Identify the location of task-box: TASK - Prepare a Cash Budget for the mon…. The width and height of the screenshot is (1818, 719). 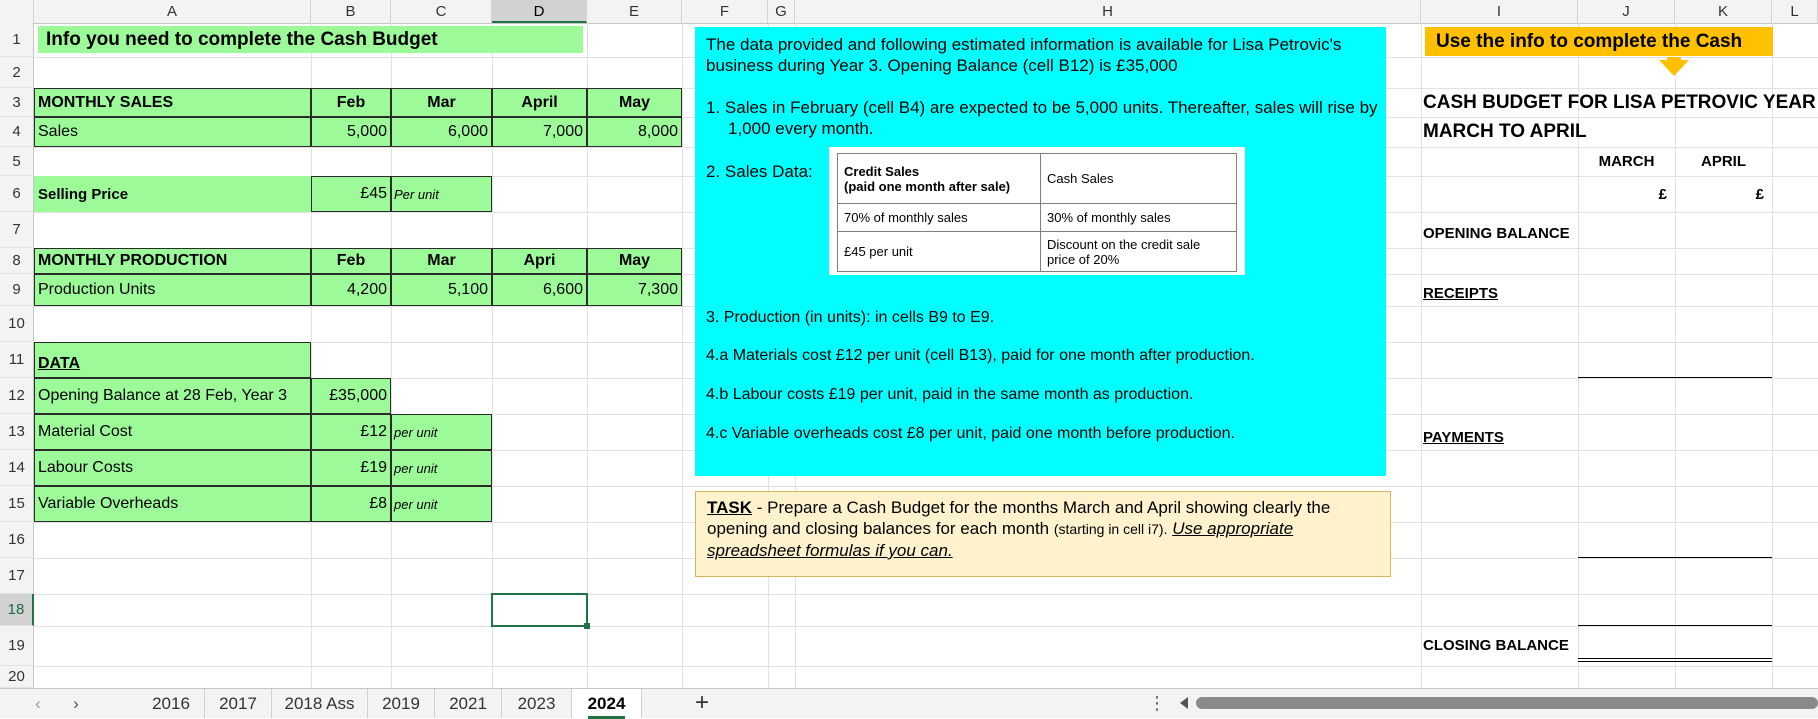
(1043, 534).